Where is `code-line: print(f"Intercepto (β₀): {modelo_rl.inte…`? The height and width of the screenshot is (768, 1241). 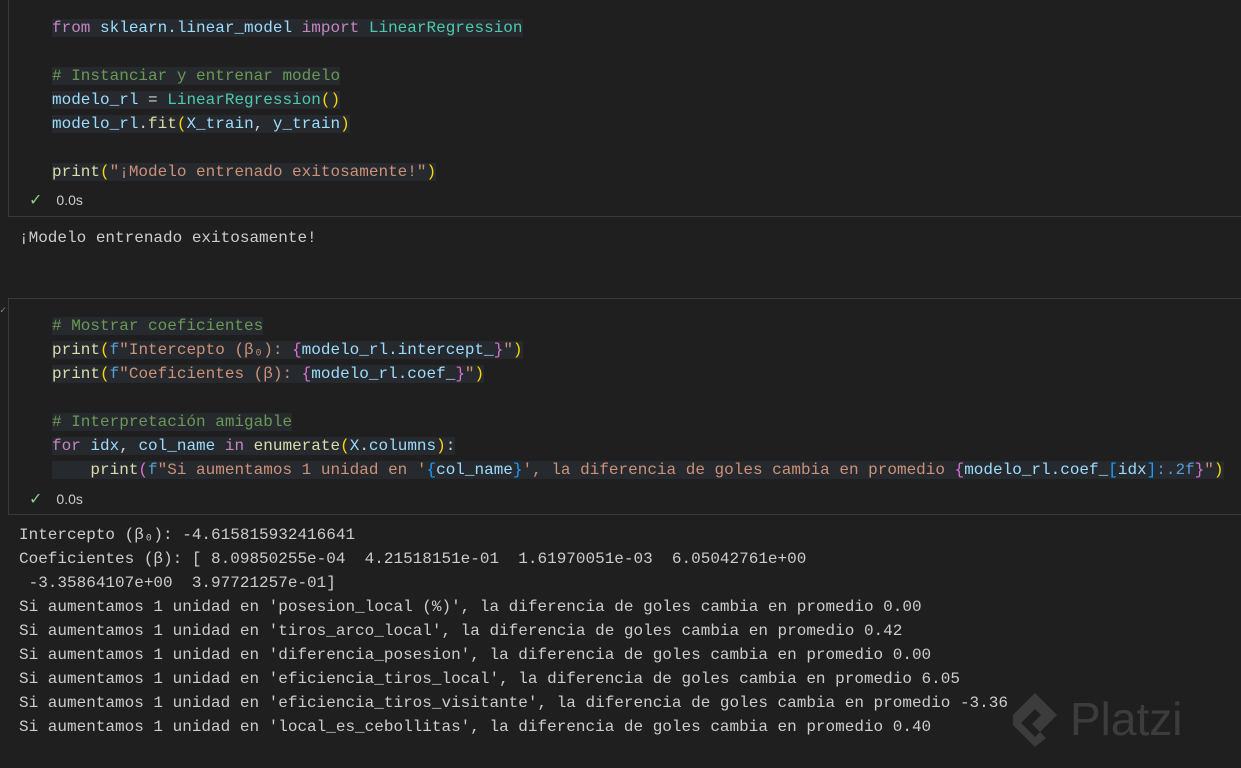
code-line: print(f"Intercepto (β₀): {modelo_rl.inte… is located at coordinates (638, 350).